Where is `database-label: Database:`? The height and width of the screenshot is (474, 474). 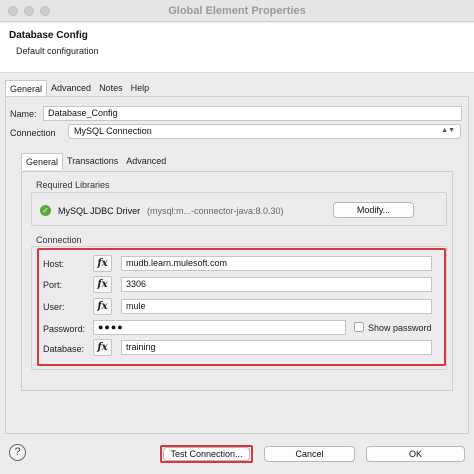 database-label: Database: is located at coordinates (64, 349).